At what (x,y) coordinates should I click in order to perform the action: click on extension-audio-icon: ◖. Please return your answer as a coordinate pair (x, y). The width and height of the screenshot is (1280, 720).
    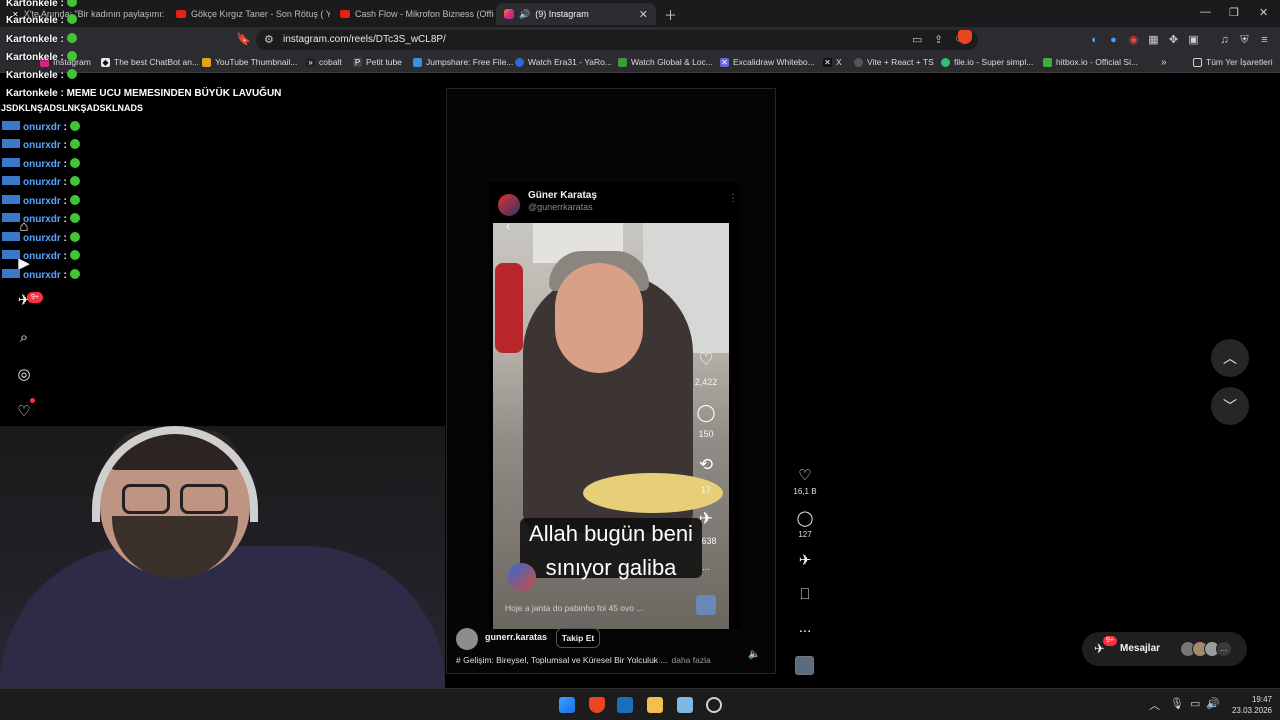
    Looking at the image, I should click on (1093, 40).